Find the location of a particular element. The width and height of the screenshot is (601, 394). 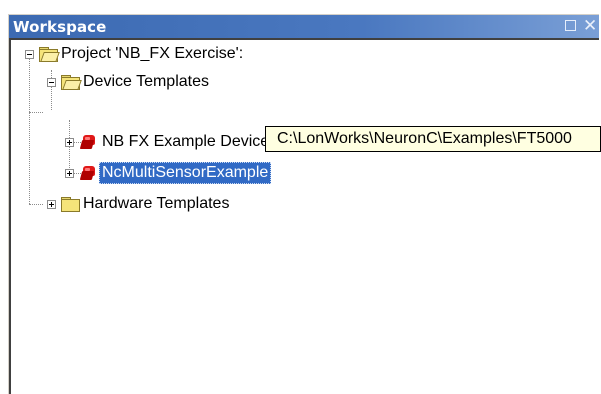

tree-item-hardware-templates: Hardware Templates is located at coordinates (156, 204).